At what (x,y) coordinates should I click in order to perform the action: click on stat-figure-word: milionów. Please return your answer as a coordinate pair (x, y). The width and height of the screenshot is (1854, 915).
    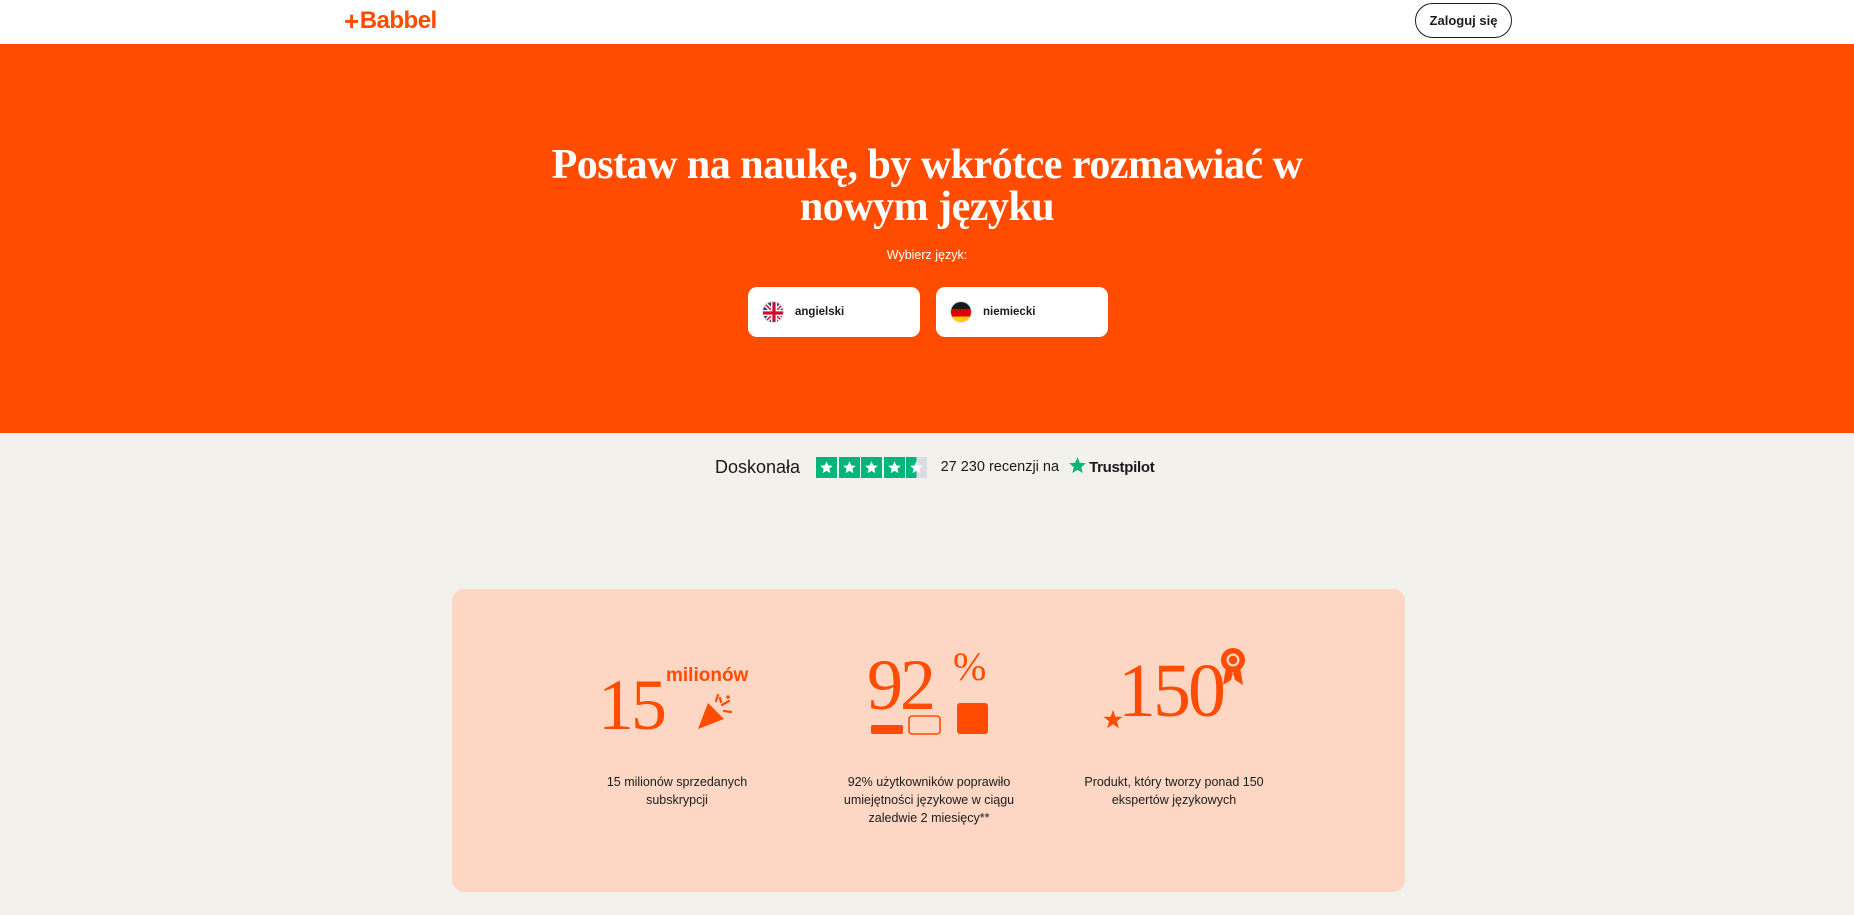
    Looking at the image, I should click on (707, 675).